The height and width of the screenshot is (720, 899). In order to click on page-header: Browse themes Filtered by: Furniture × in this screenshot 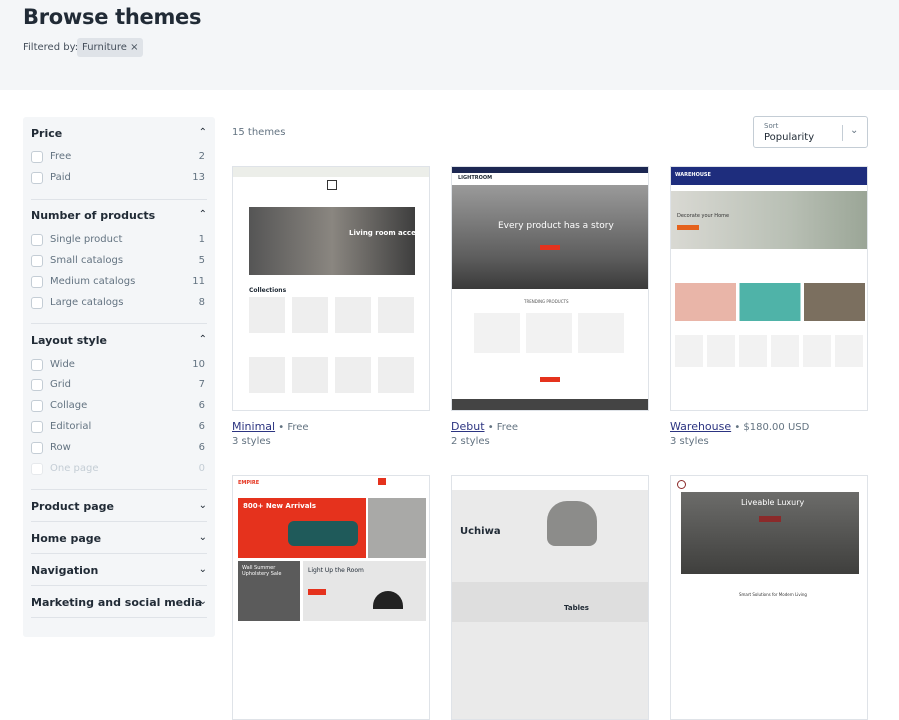, I will do `click(449, 45)`.